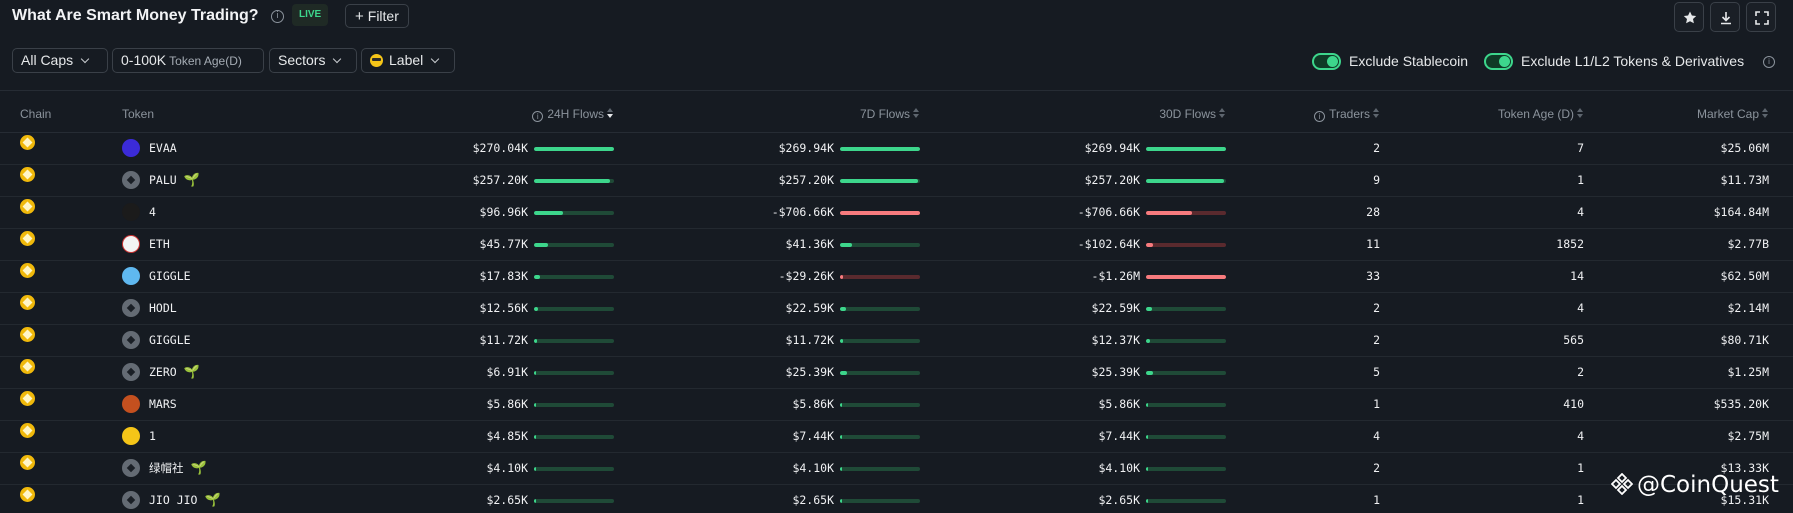  What do you see at coordinates (1073, 114) in the screenshot?
I see `col-30d-flows: 30D Flows` at bounding box center [1073, 114].